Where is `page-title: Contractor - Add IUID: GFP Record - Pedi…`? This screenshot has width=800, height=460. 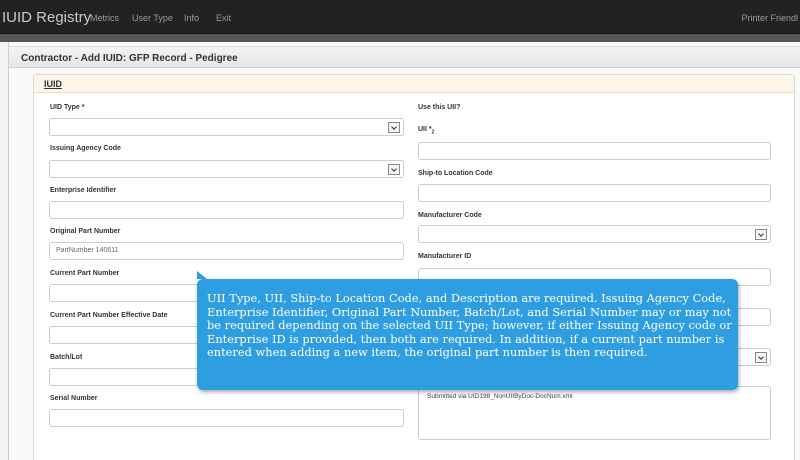
page-title: Contractor - Add IUID: GFP Record - Pedi… is located at coordinates (129, 58).